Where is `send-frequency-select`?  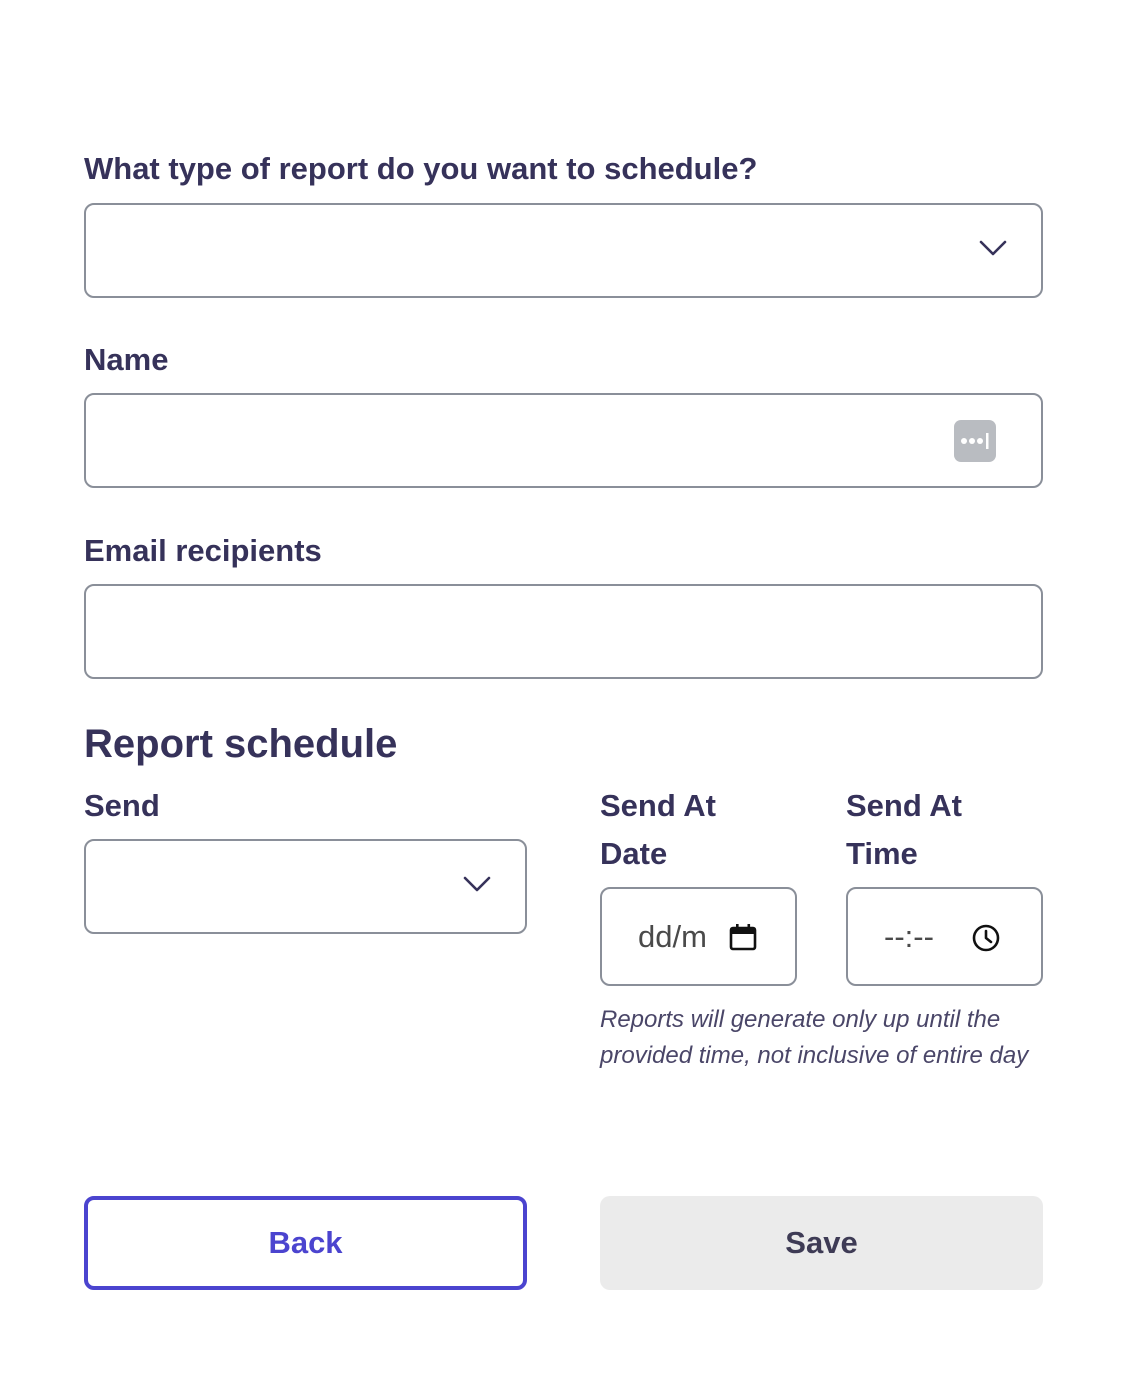 send-frequency-select is located at coordinates (305, 886).